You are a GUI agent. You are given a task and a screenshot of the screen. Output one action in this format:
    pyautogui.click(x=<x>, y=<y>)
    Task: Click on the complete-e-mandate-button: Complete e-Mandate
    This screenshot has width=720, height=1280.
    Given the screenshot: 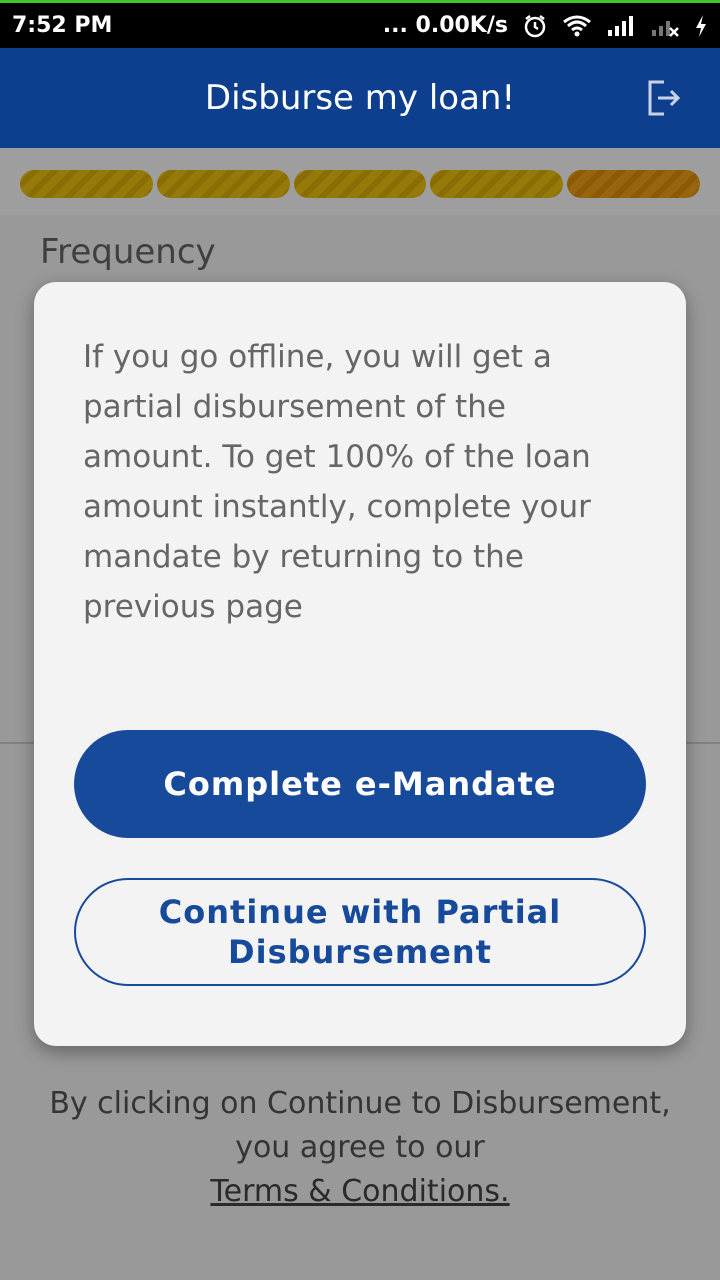 What is the action you would take?
    pyautogui.click(x=360, y=784)
    